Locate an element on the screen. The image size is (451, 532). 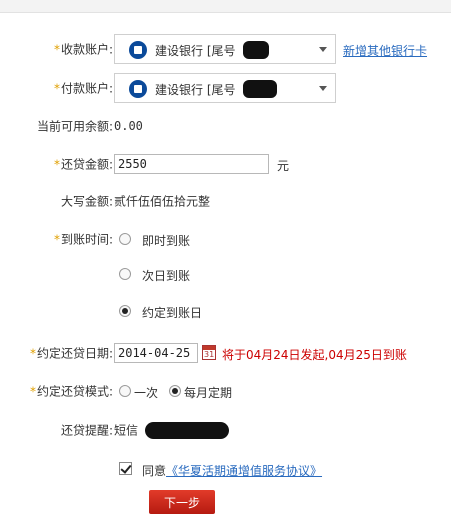
pay-account-bank: 建设银行 [尾号 is located at coordinates (195, 90).